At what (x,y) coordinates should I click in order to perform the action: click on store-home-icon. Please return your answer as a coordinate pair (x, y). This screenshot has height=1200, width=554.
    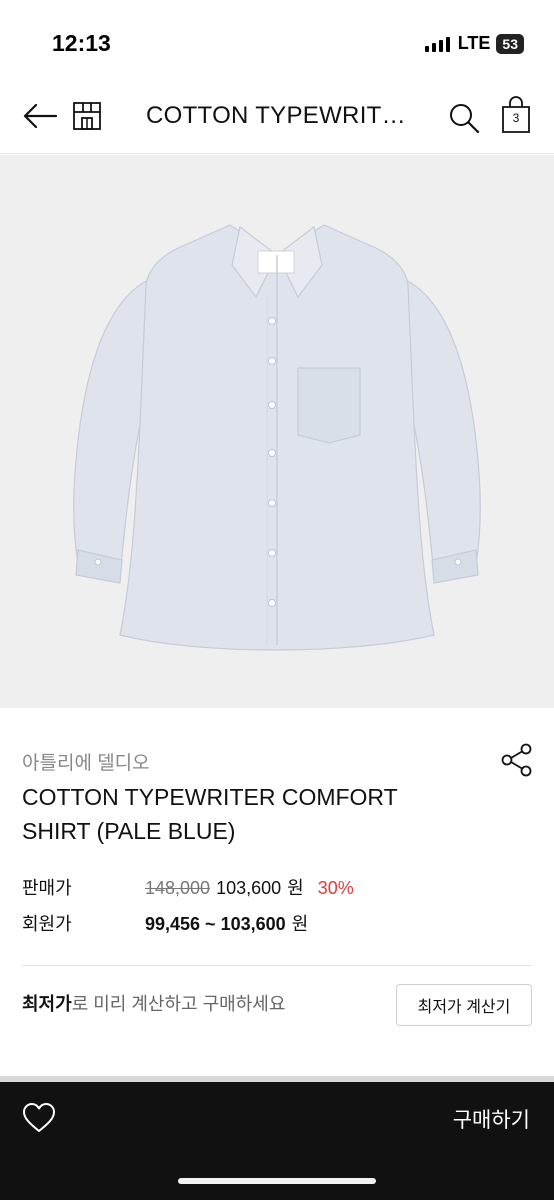
    Looking at the image, I should click on (87, 116).